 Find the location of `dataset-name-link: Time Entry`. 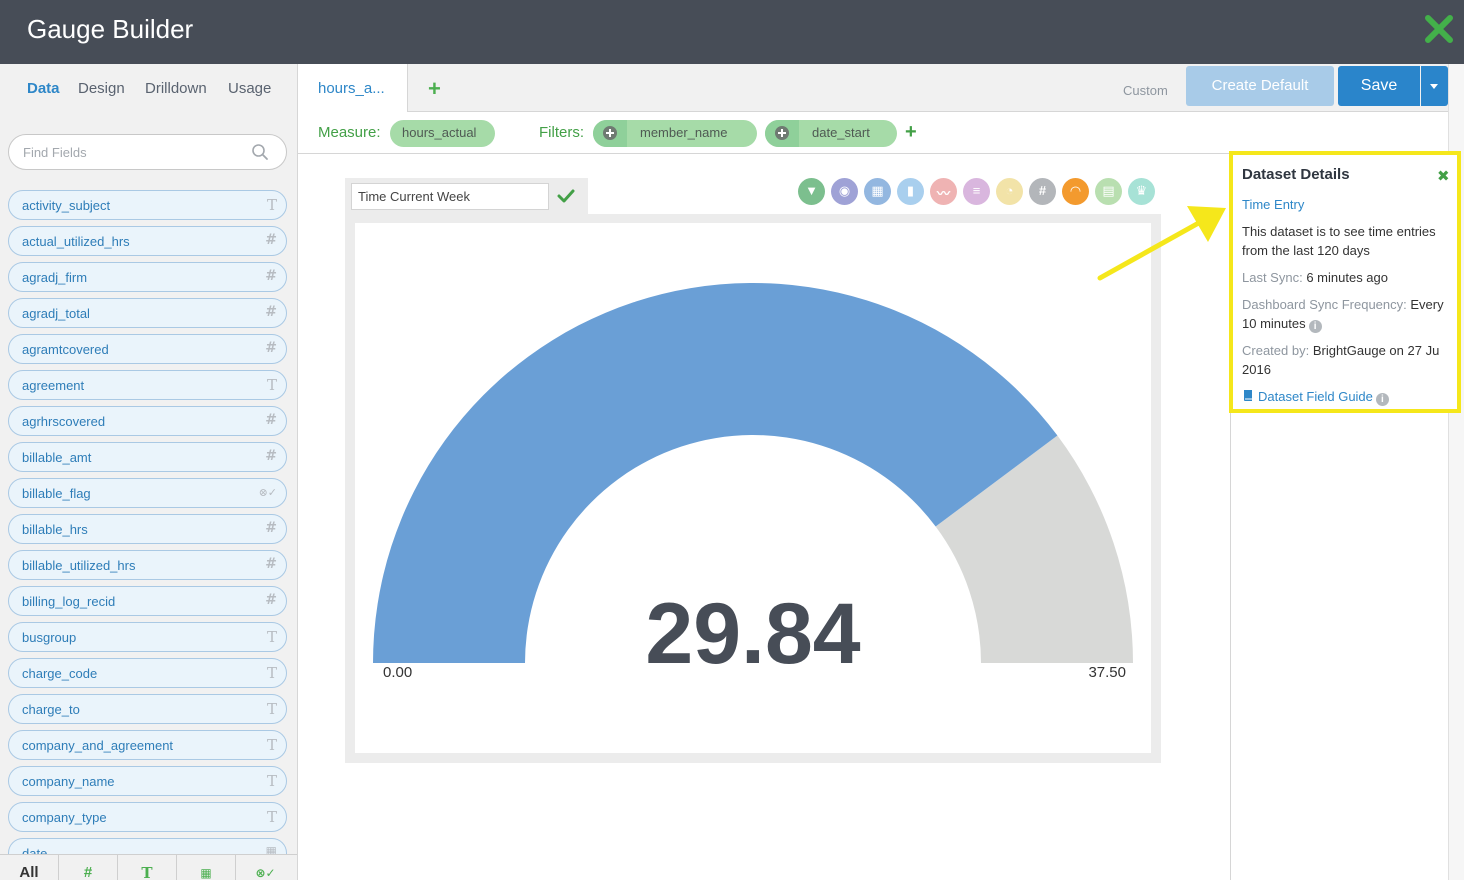

dataset-name-link: Time Entry is located at coordinates (1273, 204).